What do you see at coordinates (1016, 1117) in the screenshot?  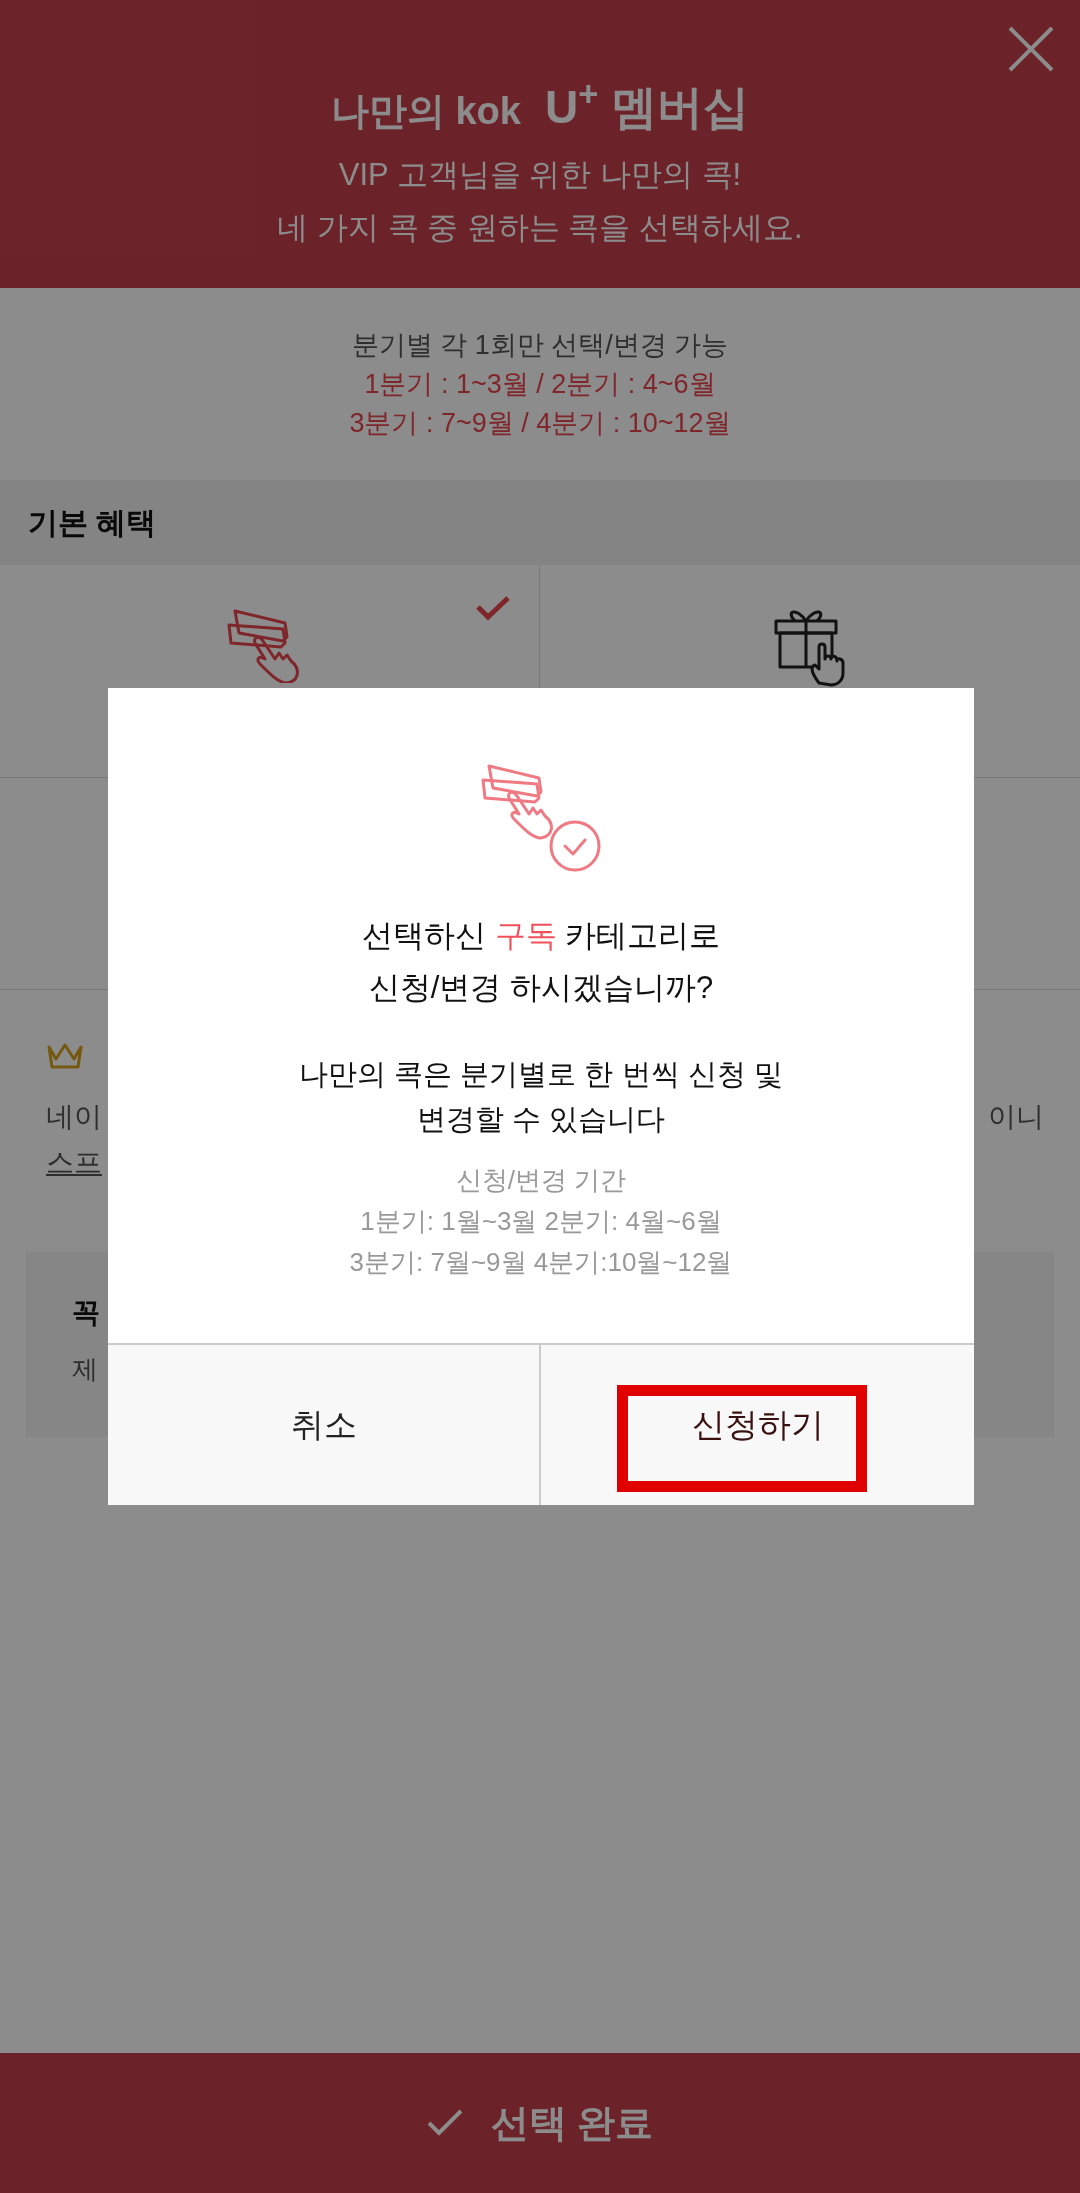 I see `vip-text: 이니` at bounding box center [1016, 1117].